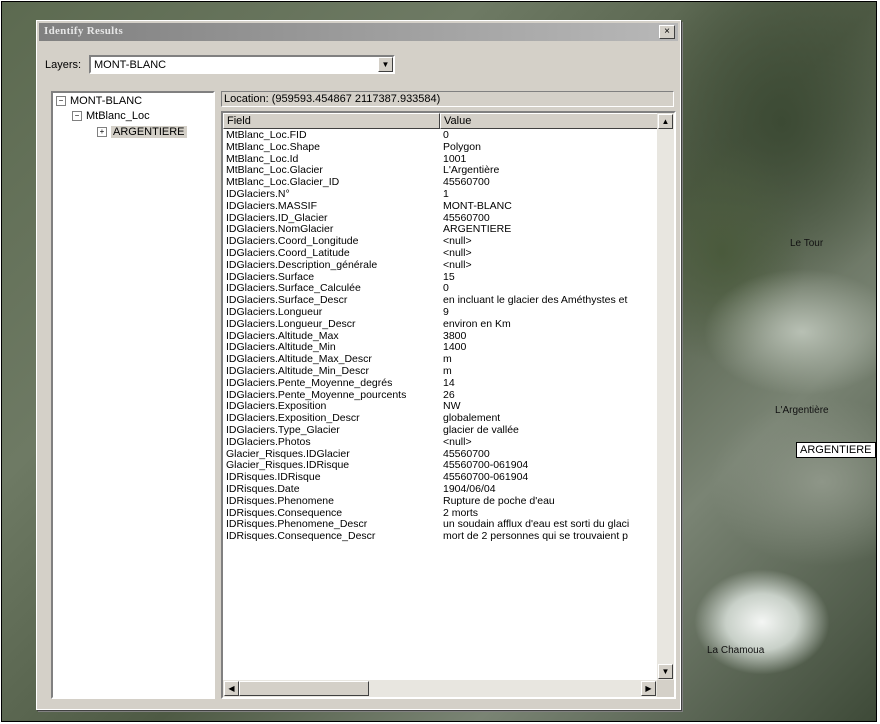 The height and width of the screenshot is (724, 880). What do you see at coordinates (549, 121) in the screenshot?
I see `column-header-value: Value` at bounding box center [549, 121].